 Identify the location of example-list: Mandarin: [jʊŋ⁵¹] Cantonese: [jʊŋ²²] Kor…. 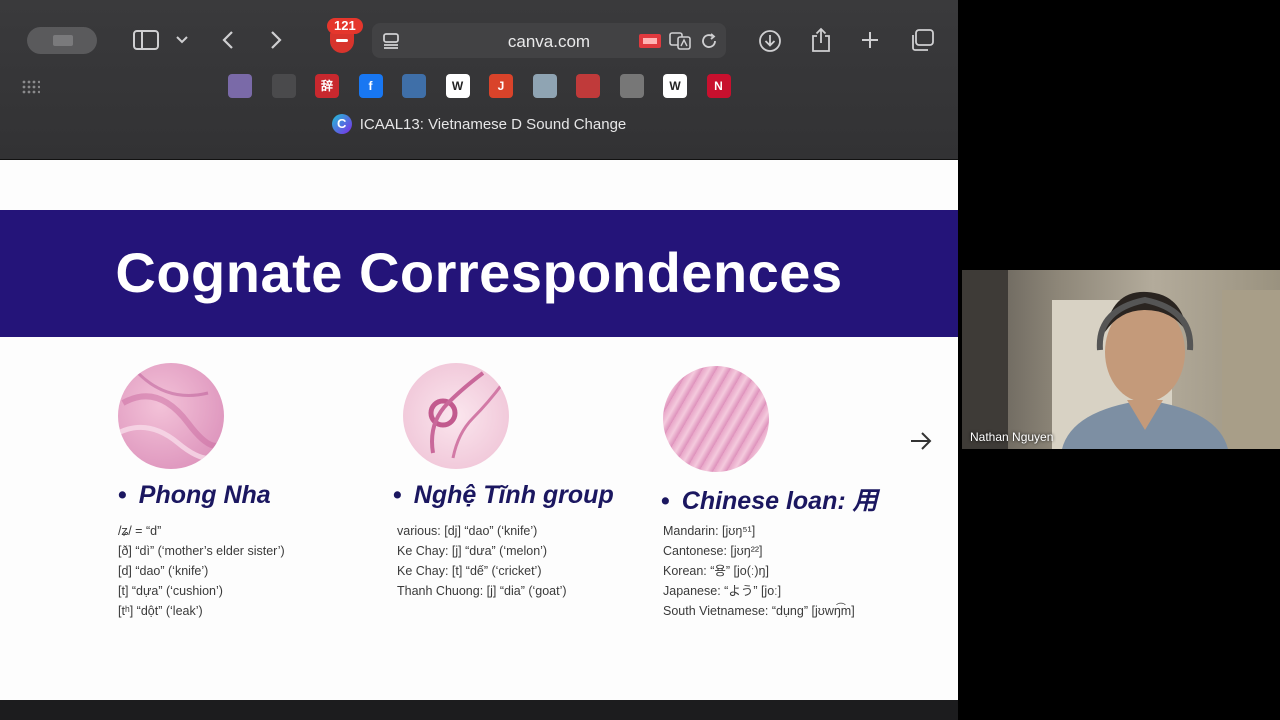
(759, 571).